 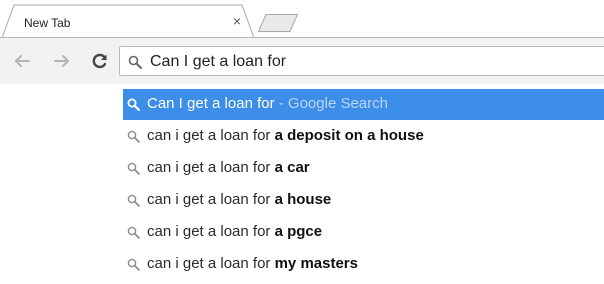 I want to click on tab-strip: New Tab ×, so click(x=302, y=19).